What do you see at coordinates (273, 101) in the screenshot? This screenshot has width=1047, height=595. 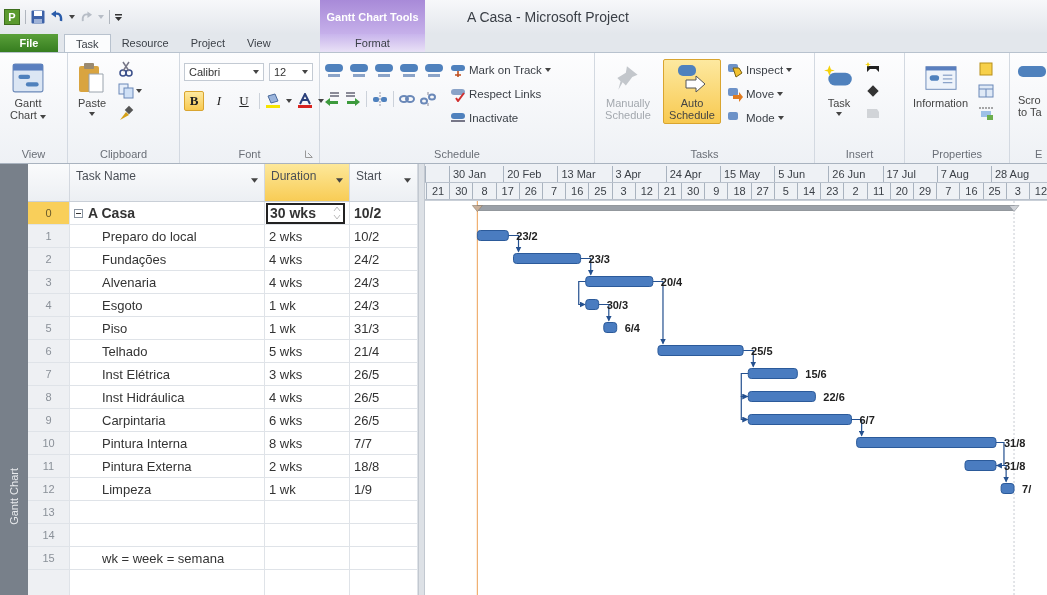 I see `paint-bucket-icon` at bounding box center [273, 101].